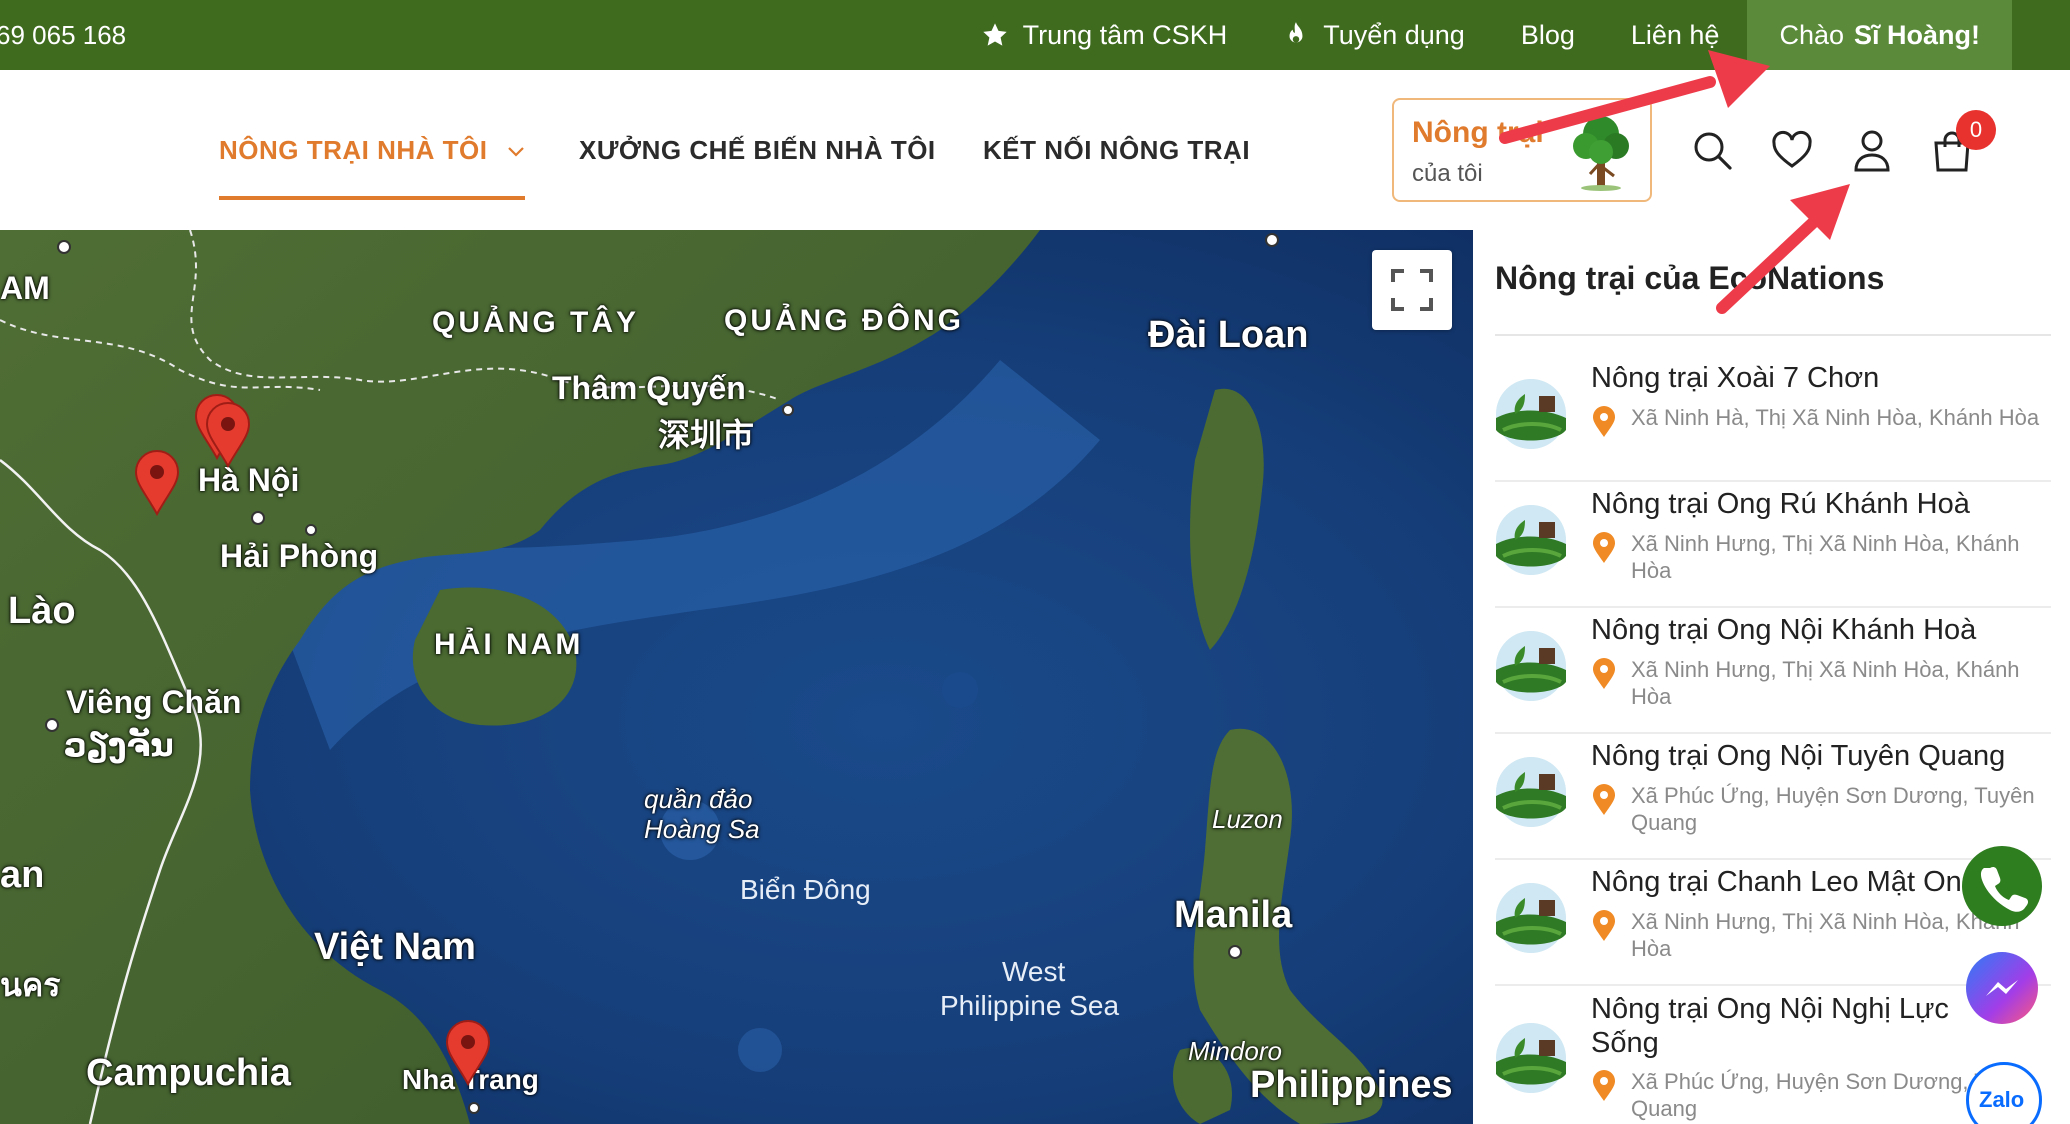 The height and width of the screenshot is (1124, 2070). Describe the element at coordinates (1690, 278) in the screenshot. I see `panel-title: Nông trại của EcoNations` at that location.